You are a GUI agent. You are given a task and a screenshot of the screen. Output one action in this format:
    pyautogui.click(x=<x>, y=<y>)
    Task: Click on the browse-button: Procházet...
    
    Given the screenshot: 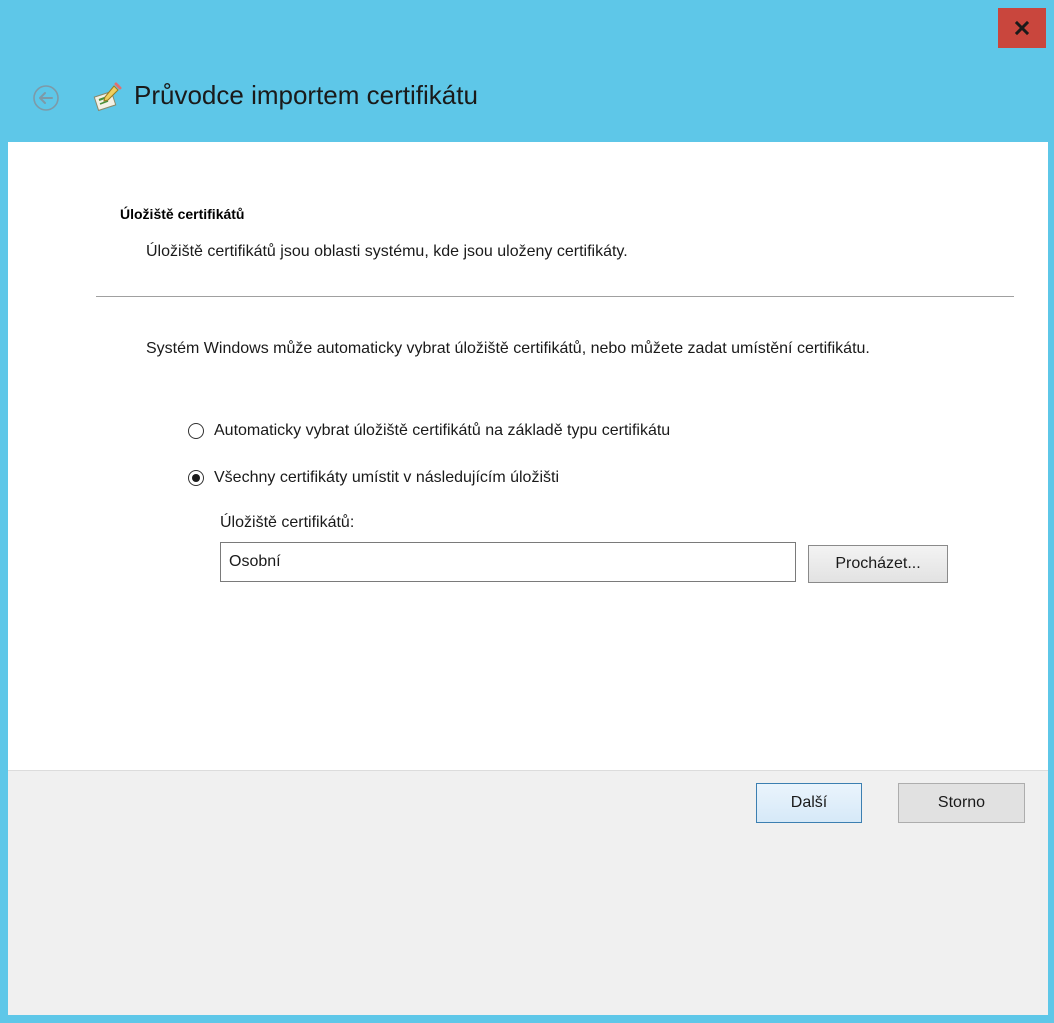 What is the action you would take?
    pyautogui.click(x=878, y=564)
    